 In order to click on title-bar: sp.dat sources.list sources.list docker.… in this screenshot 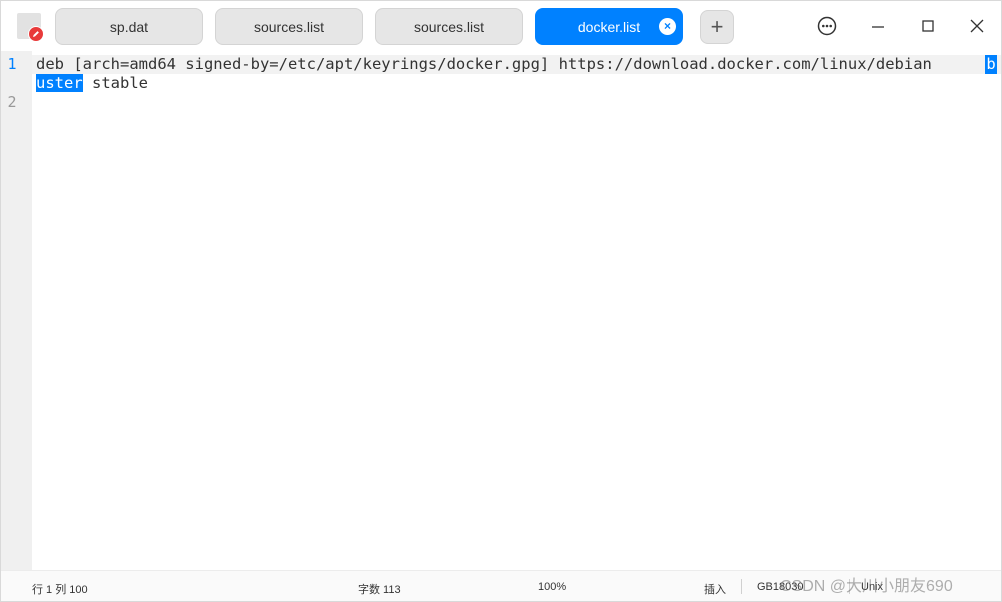, I will do `click(501, 26)`.